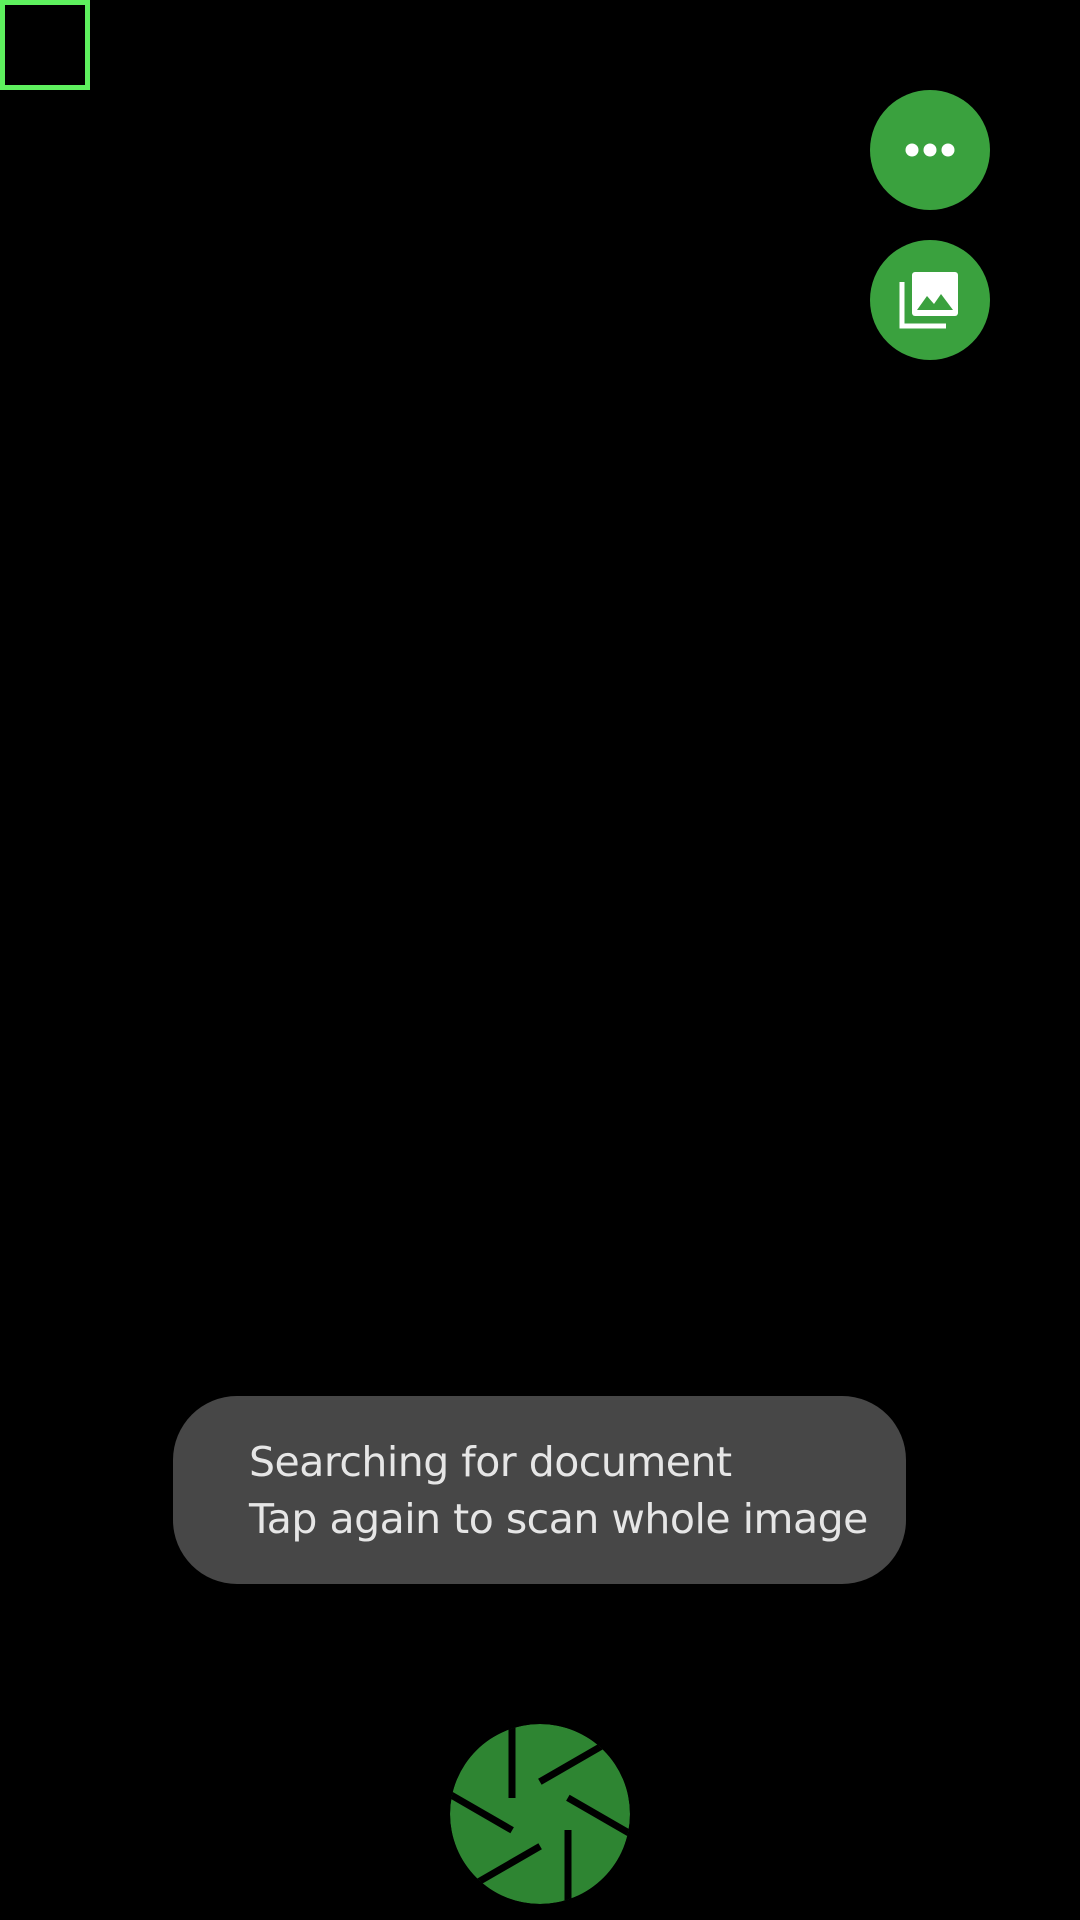  Describe the element at coordinates (490, 1462) in the screenshot. I see `toast-line-1: Searching for document` at that location.